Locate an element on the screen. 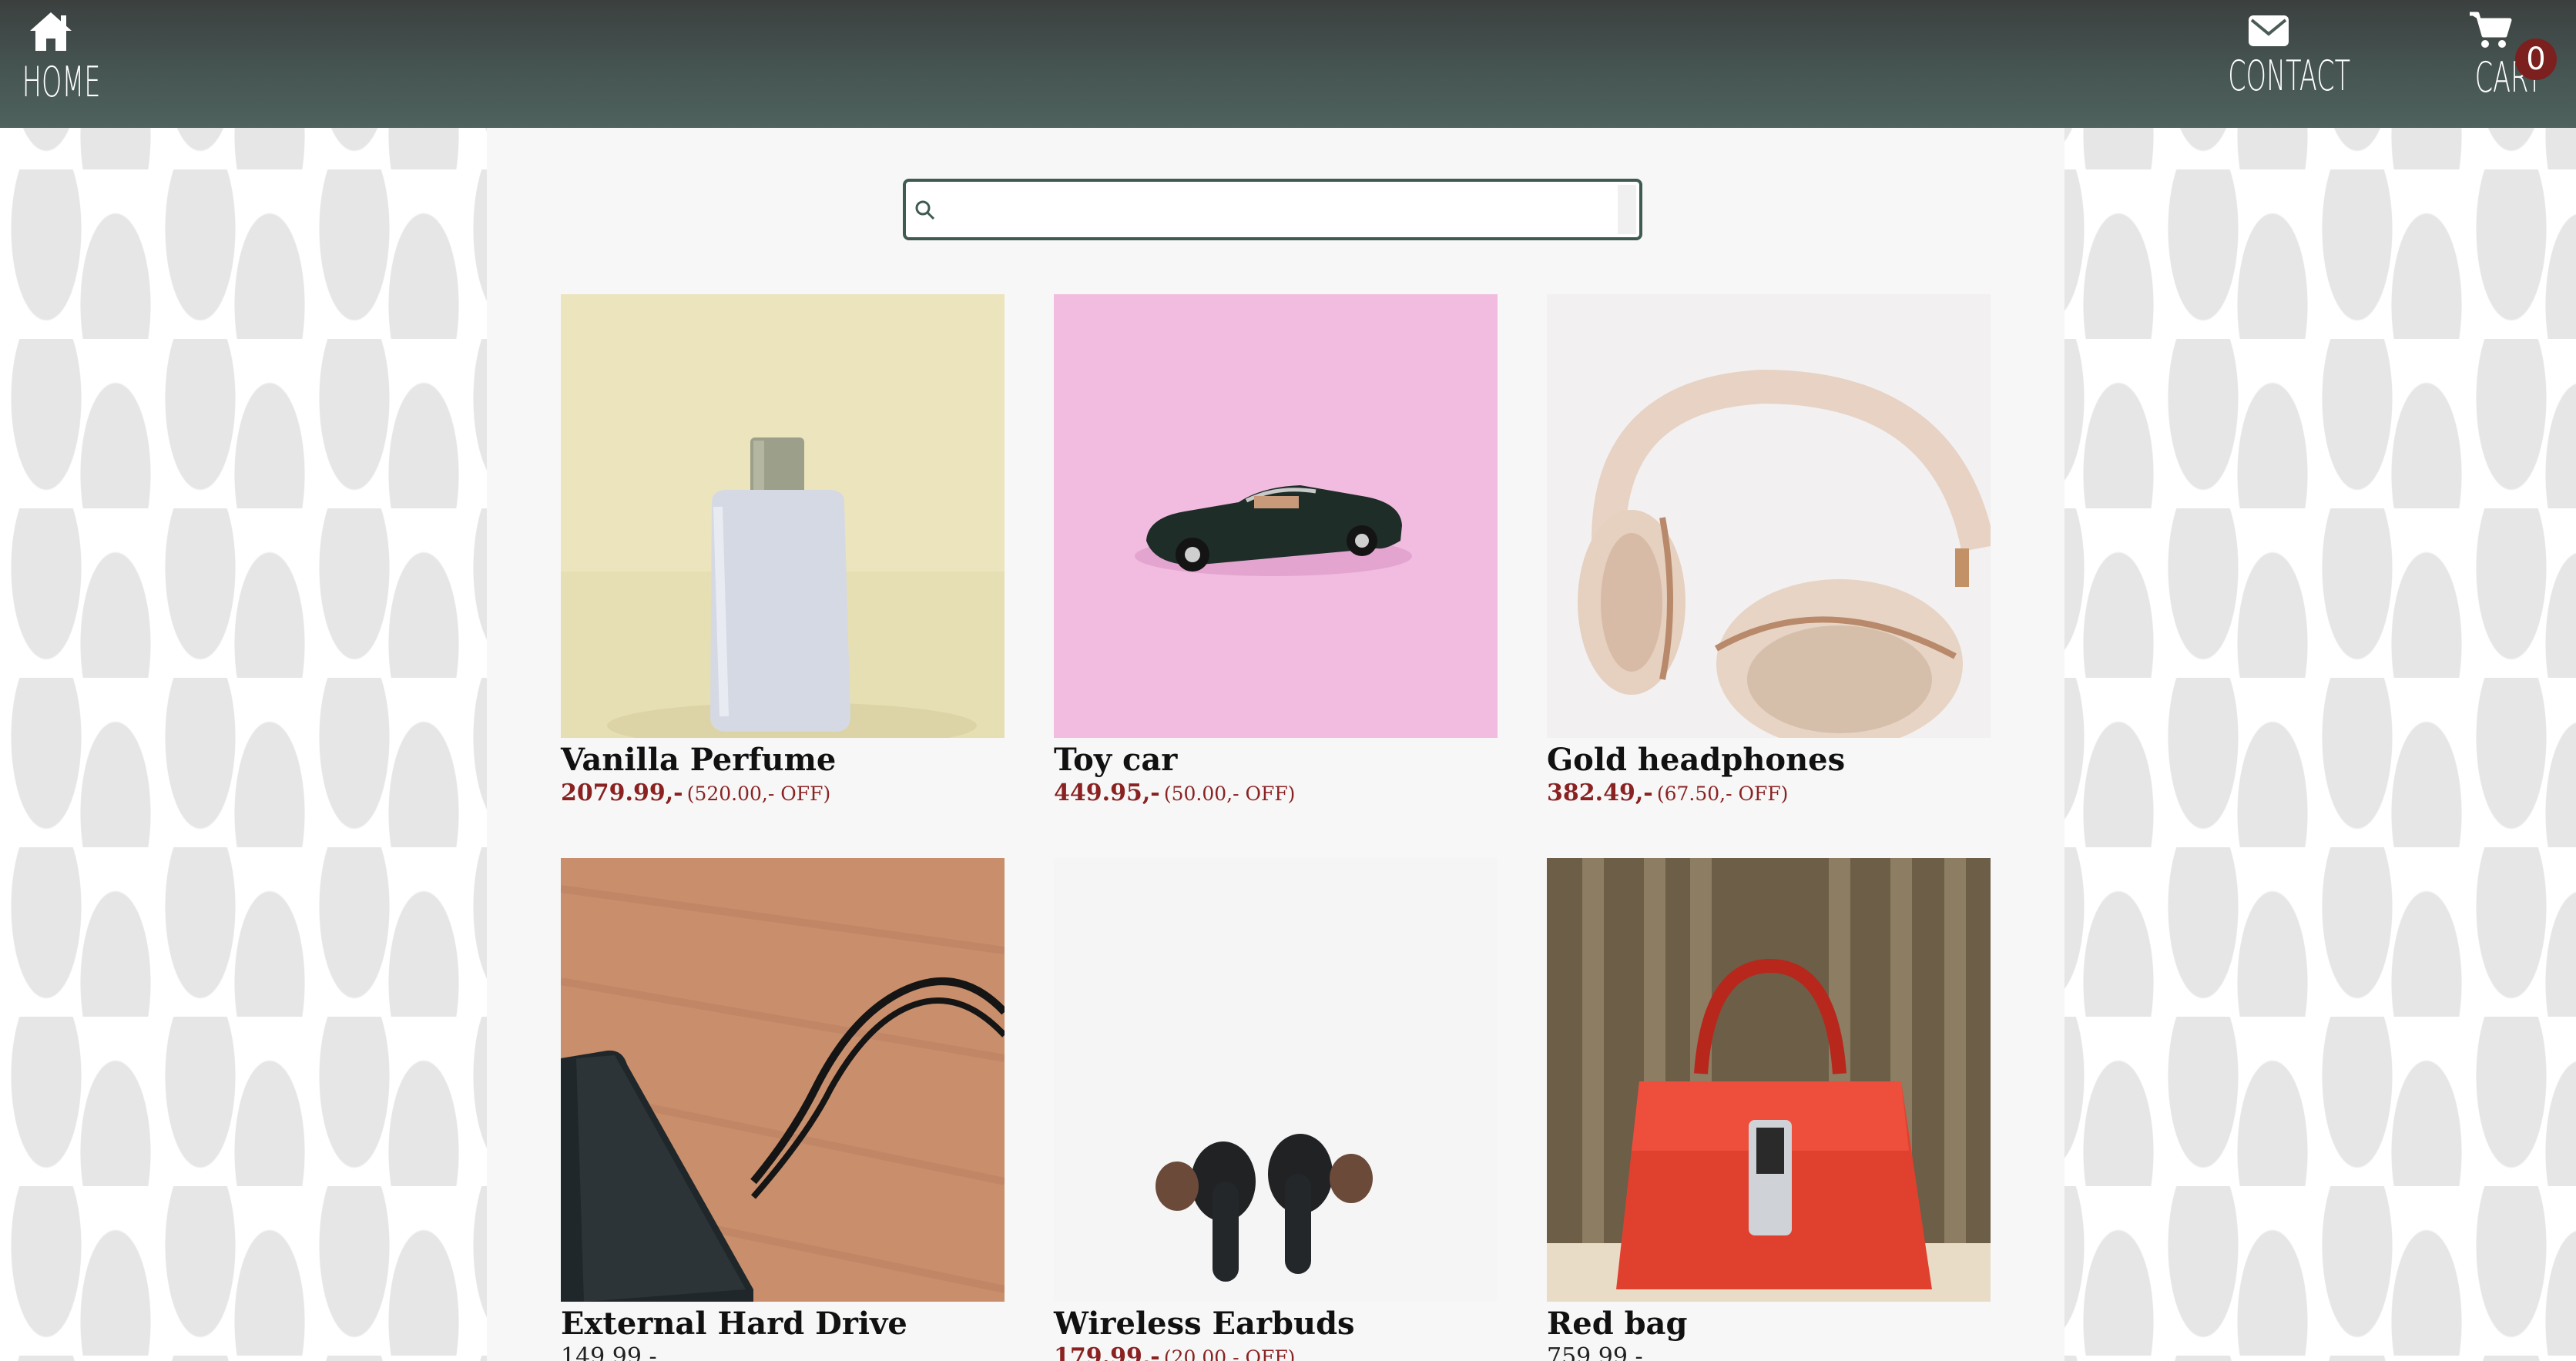 The width and height of the screenshot is (2576, 1361). nav-contact-label: CONTACT is located at coordinates (2289, 76).